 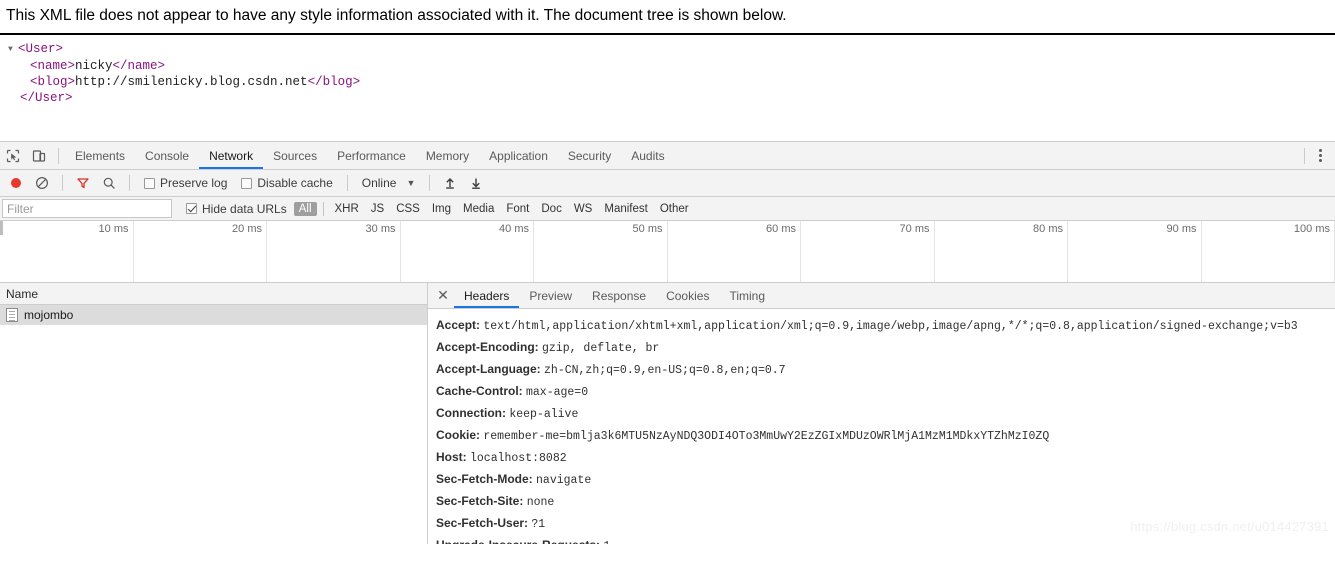 I want to click on throttling-select: Online, so click(x=380, y=183).